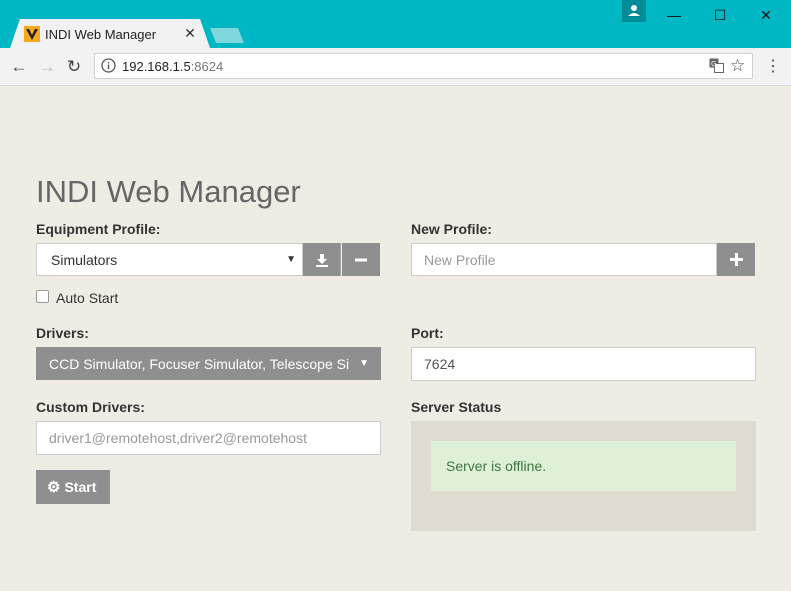 The width and height of the screenshot is (791, 591). I want to click on custom-drivers-label: Custom Drivers:, so click(90, 407).